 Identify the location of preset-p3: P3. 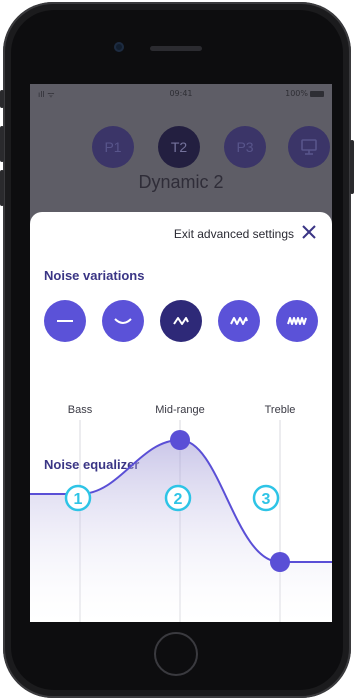
(245, 147).